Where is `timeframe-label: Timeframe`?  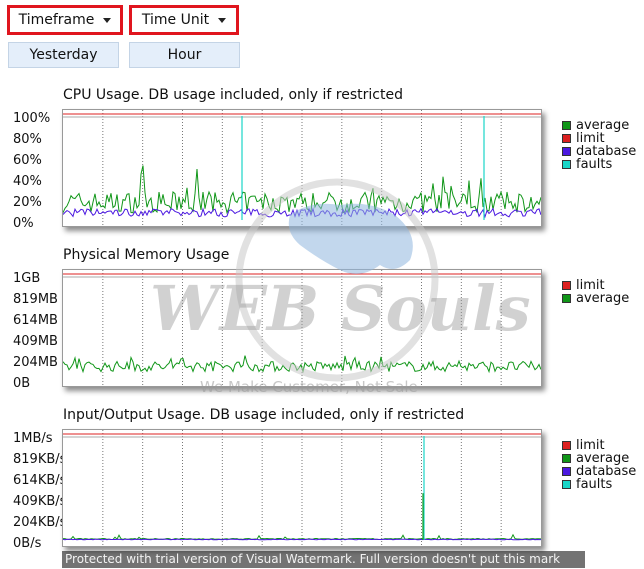 timeframe-label: Timeframe is located at coordinates (56, 20).